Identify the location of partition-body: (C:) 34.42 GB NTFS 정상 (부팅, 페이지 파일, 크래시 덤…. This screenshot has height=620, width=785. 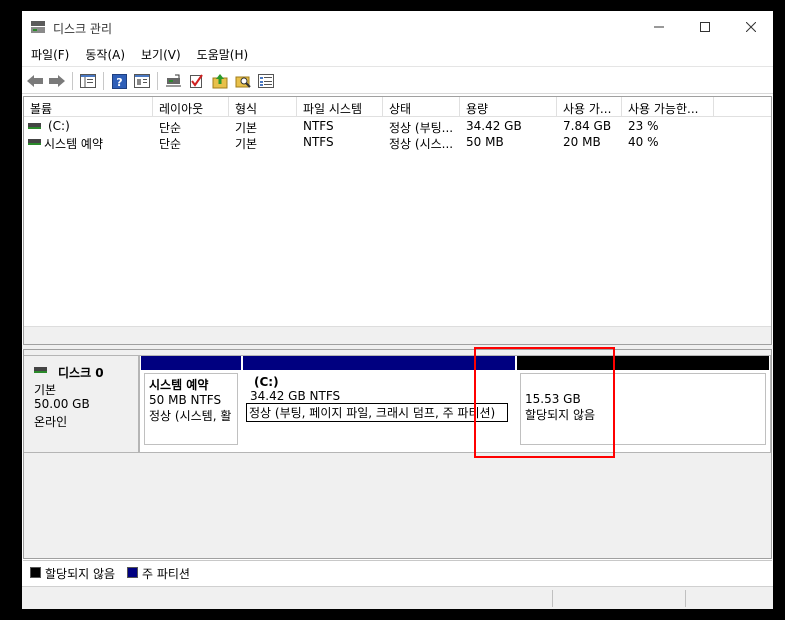
(379, 409).